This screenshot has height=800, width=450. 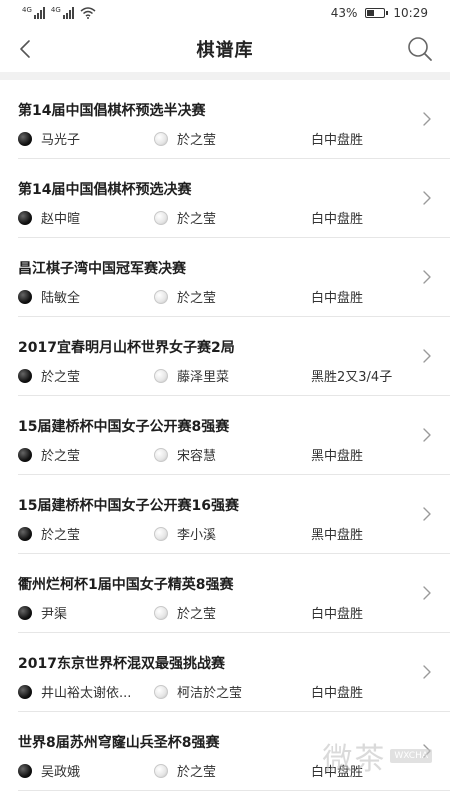 I want to click on game-title: 15届建桥杯中国女子公开赛16强赛, so click(x=128, y=506).